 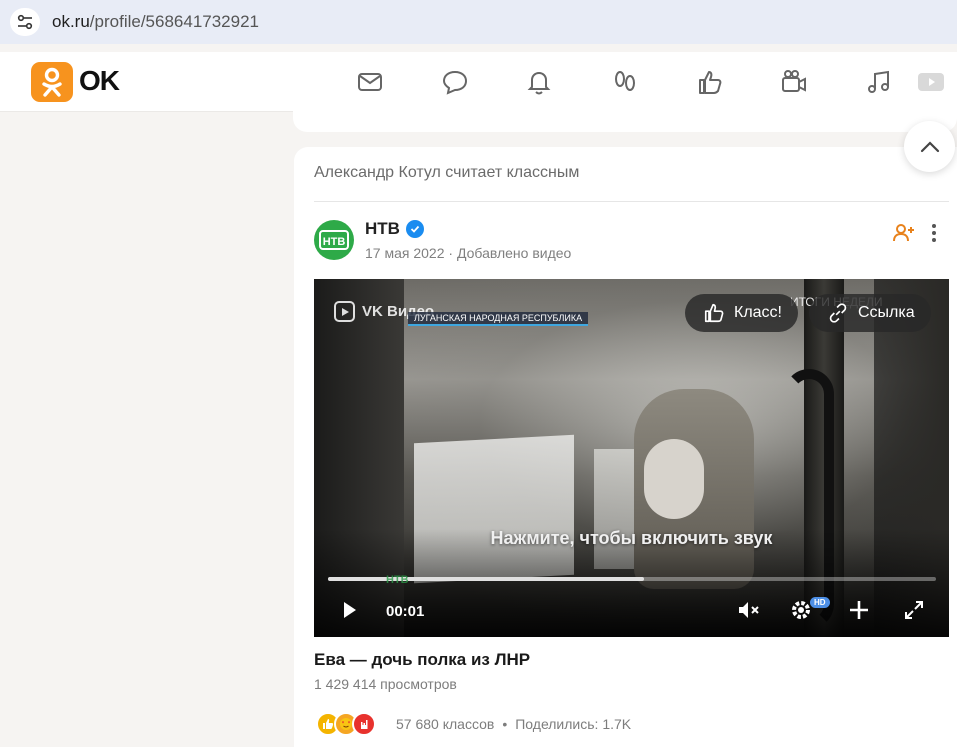 I want to click on divider, so click(x=631, y=201).